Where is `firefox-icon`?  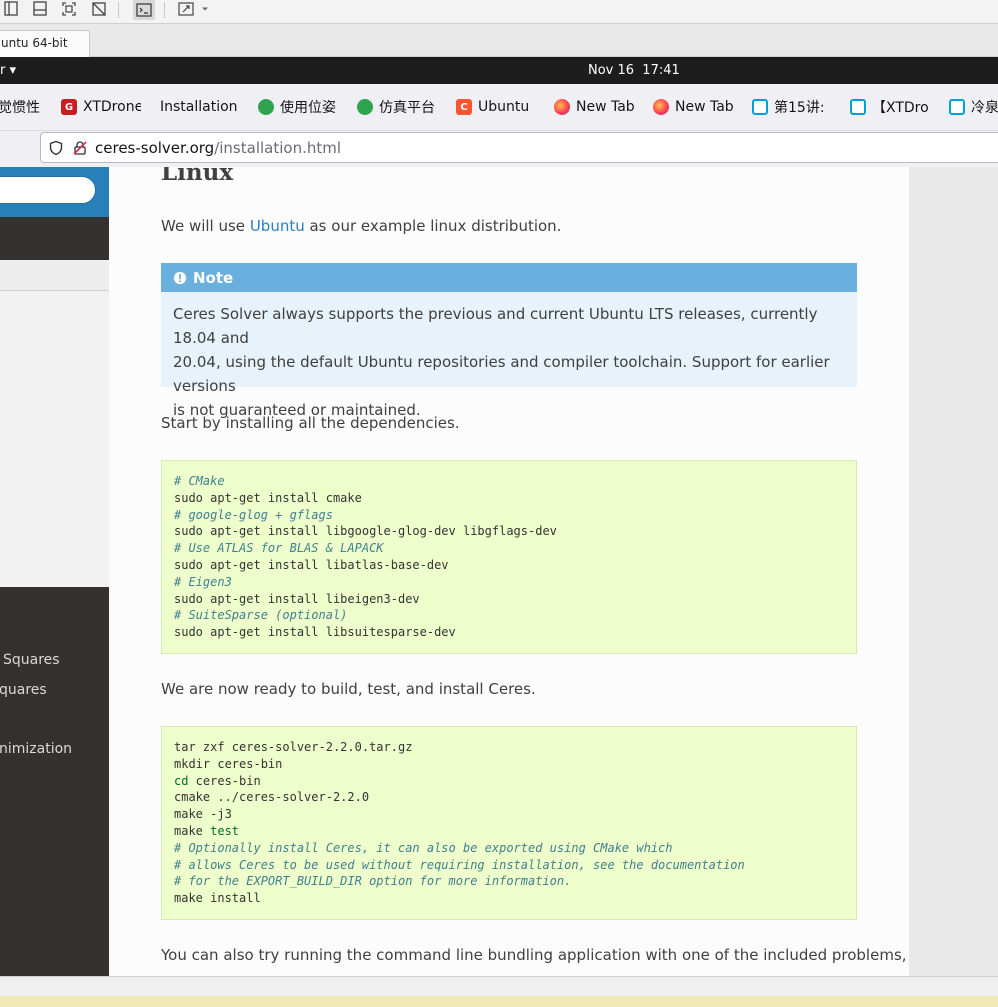 firefox-icon is located at coordinates (562, 107).